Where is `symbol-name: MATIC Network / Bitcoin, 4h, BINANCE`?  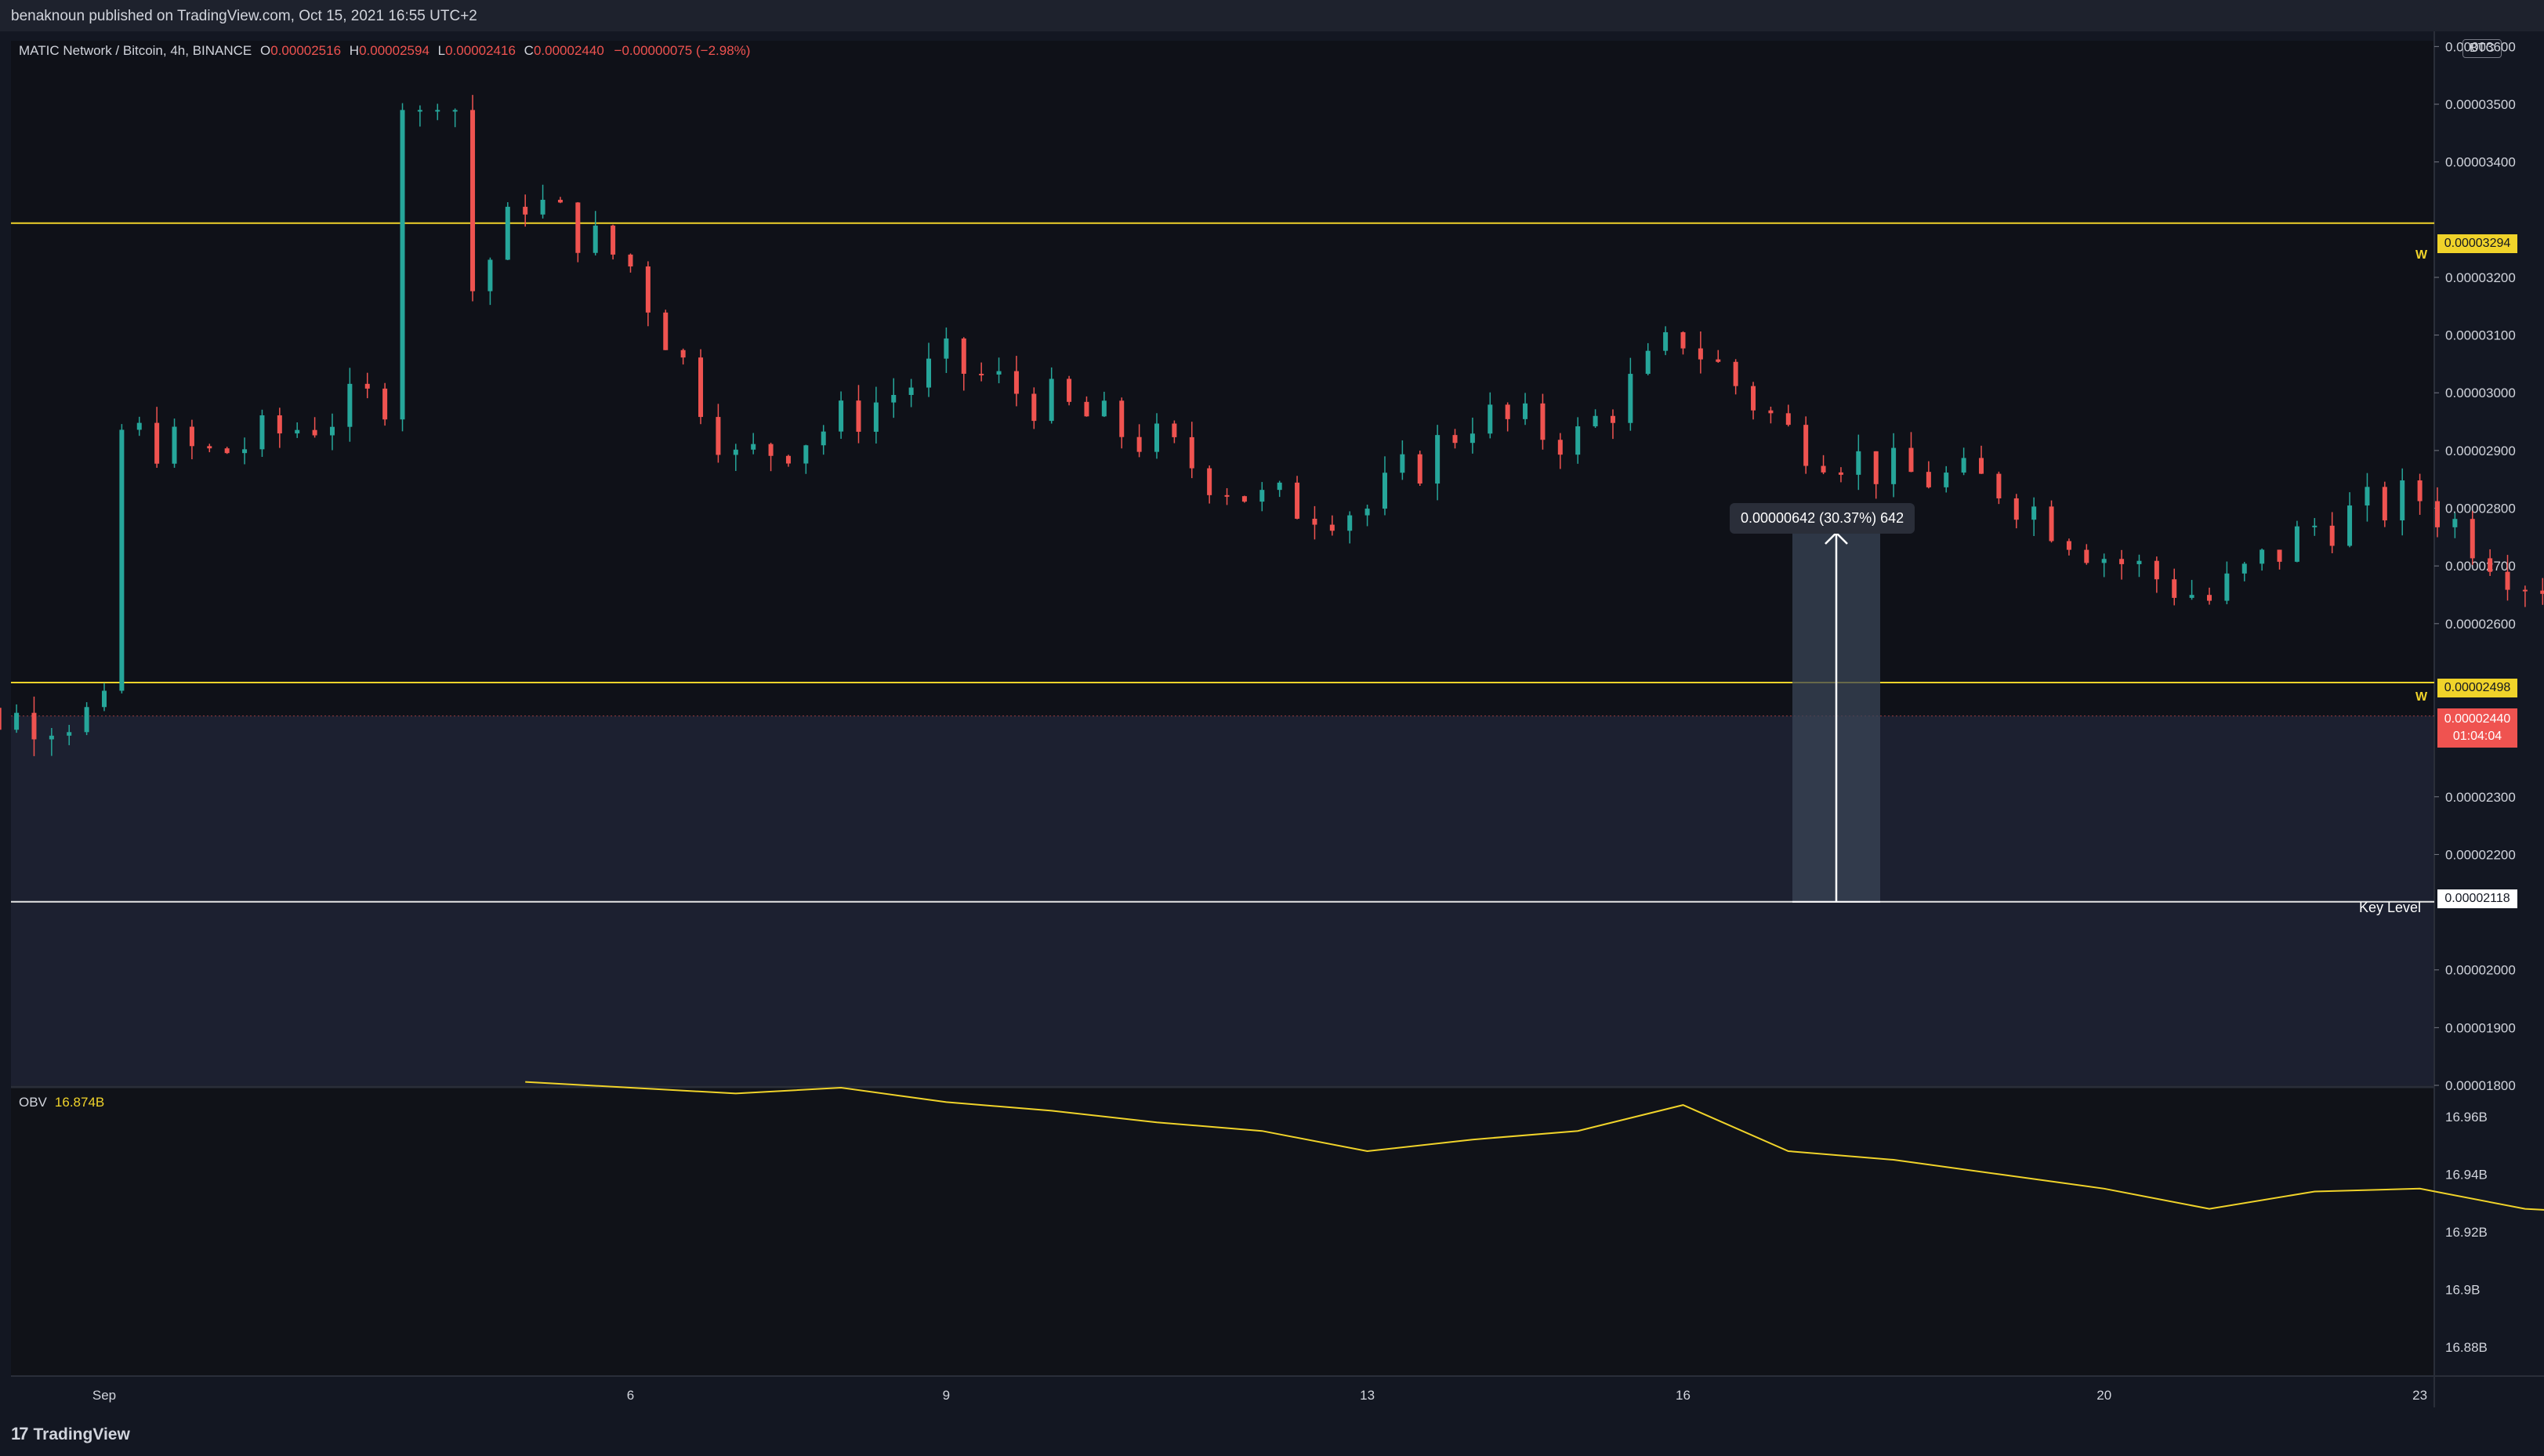
symbol-name: MATIC Network / Bitcoin, 4h, BINANCE is located at coordinates (135, 50).